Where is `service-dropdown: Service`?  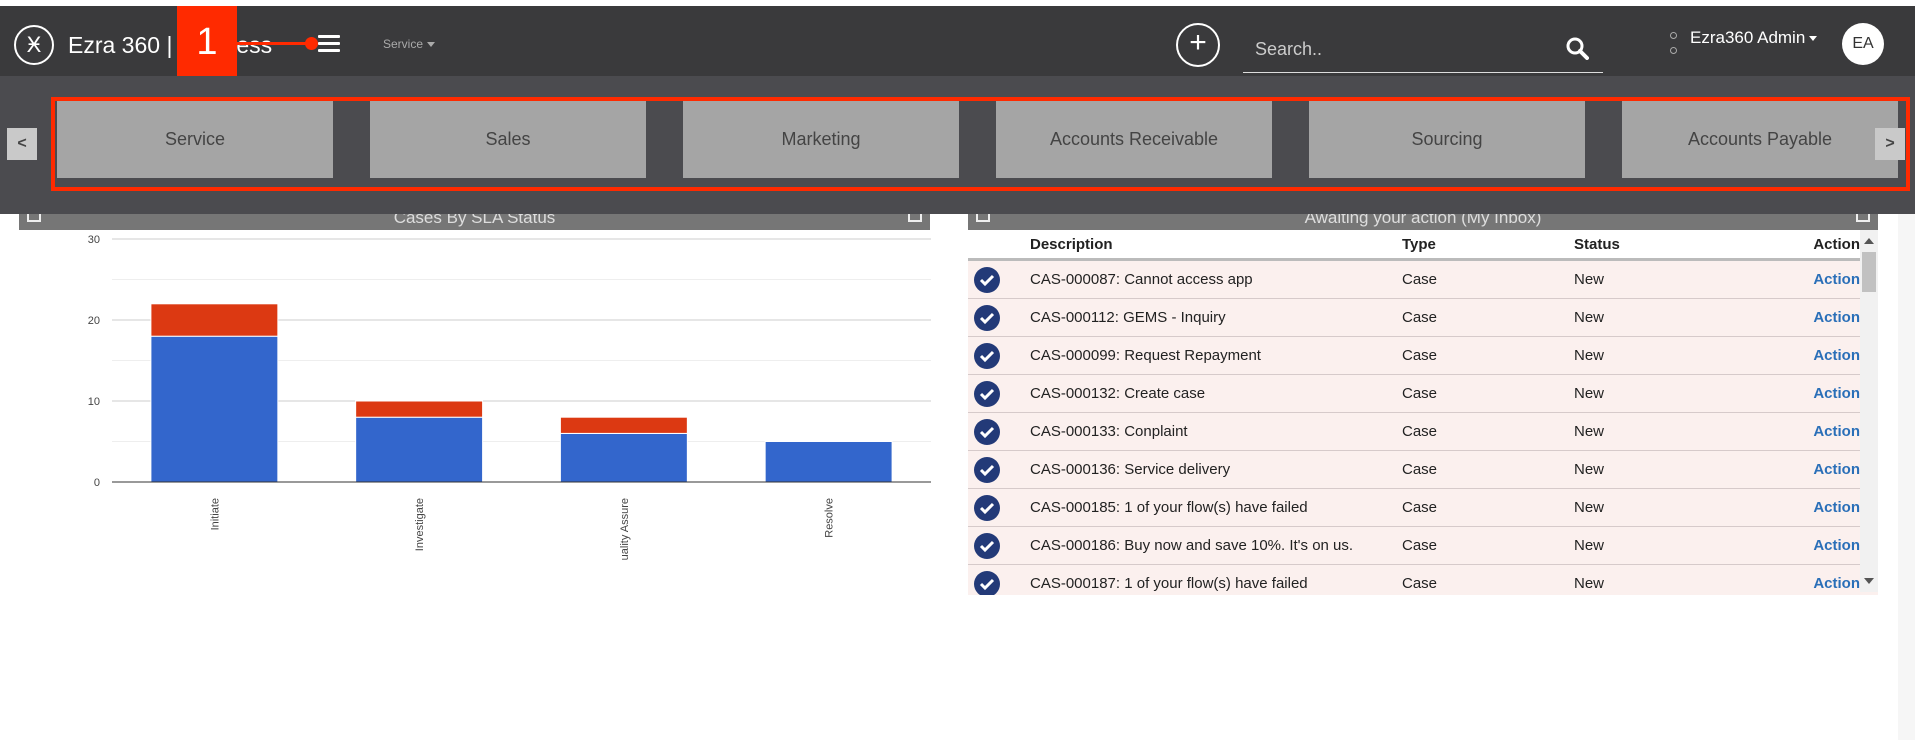 service-dropdown: Service is located at coordinates (409, 44).